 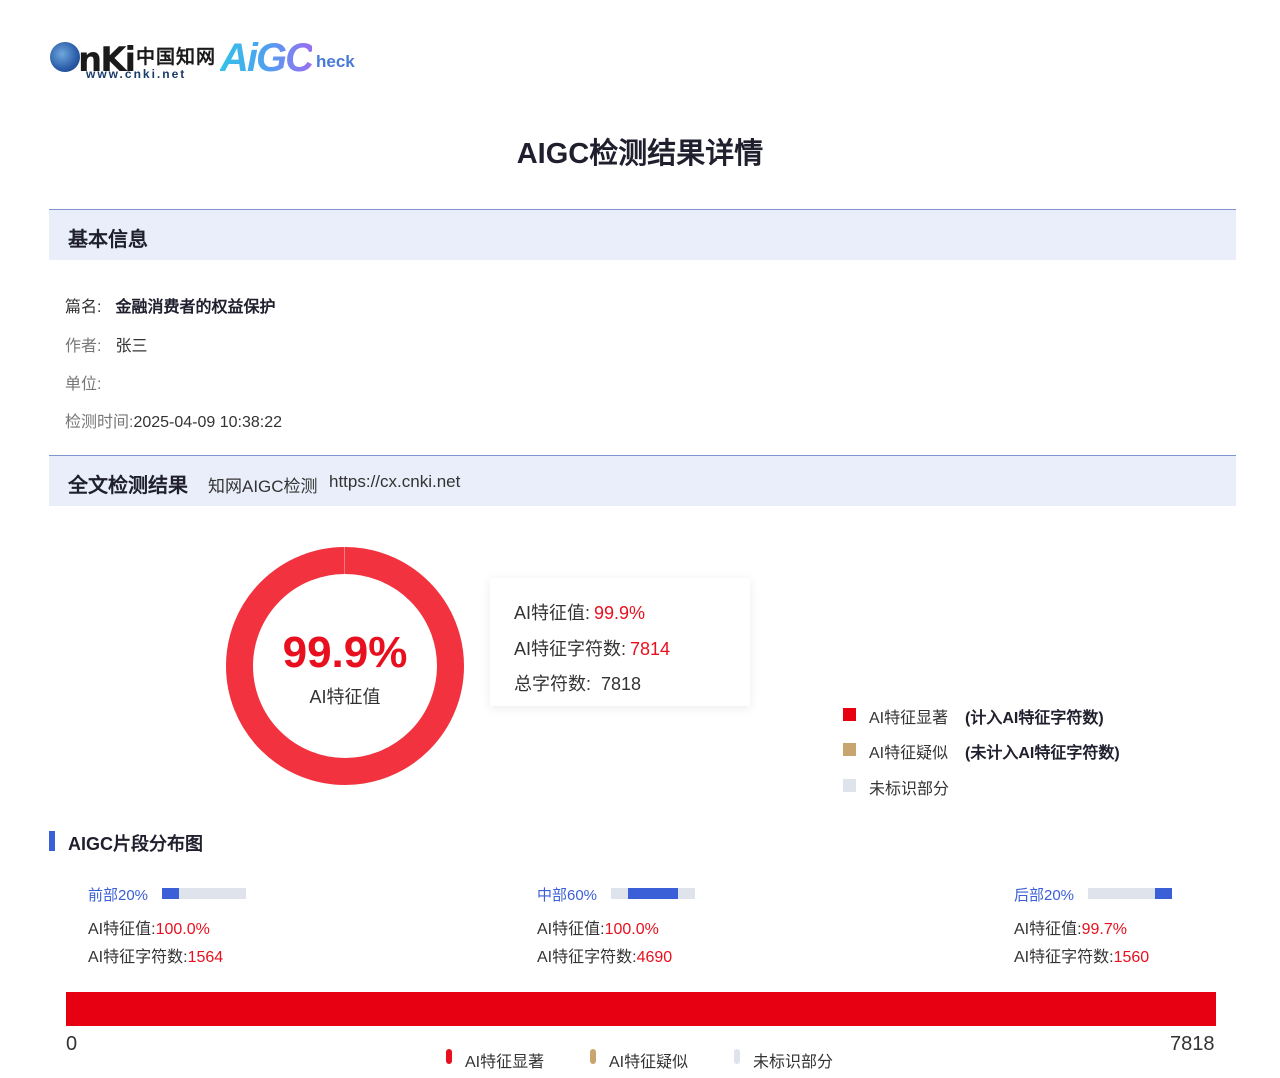 I want to click on stat-ai-value-label: AI特征值:, so click(x=552, y=613).